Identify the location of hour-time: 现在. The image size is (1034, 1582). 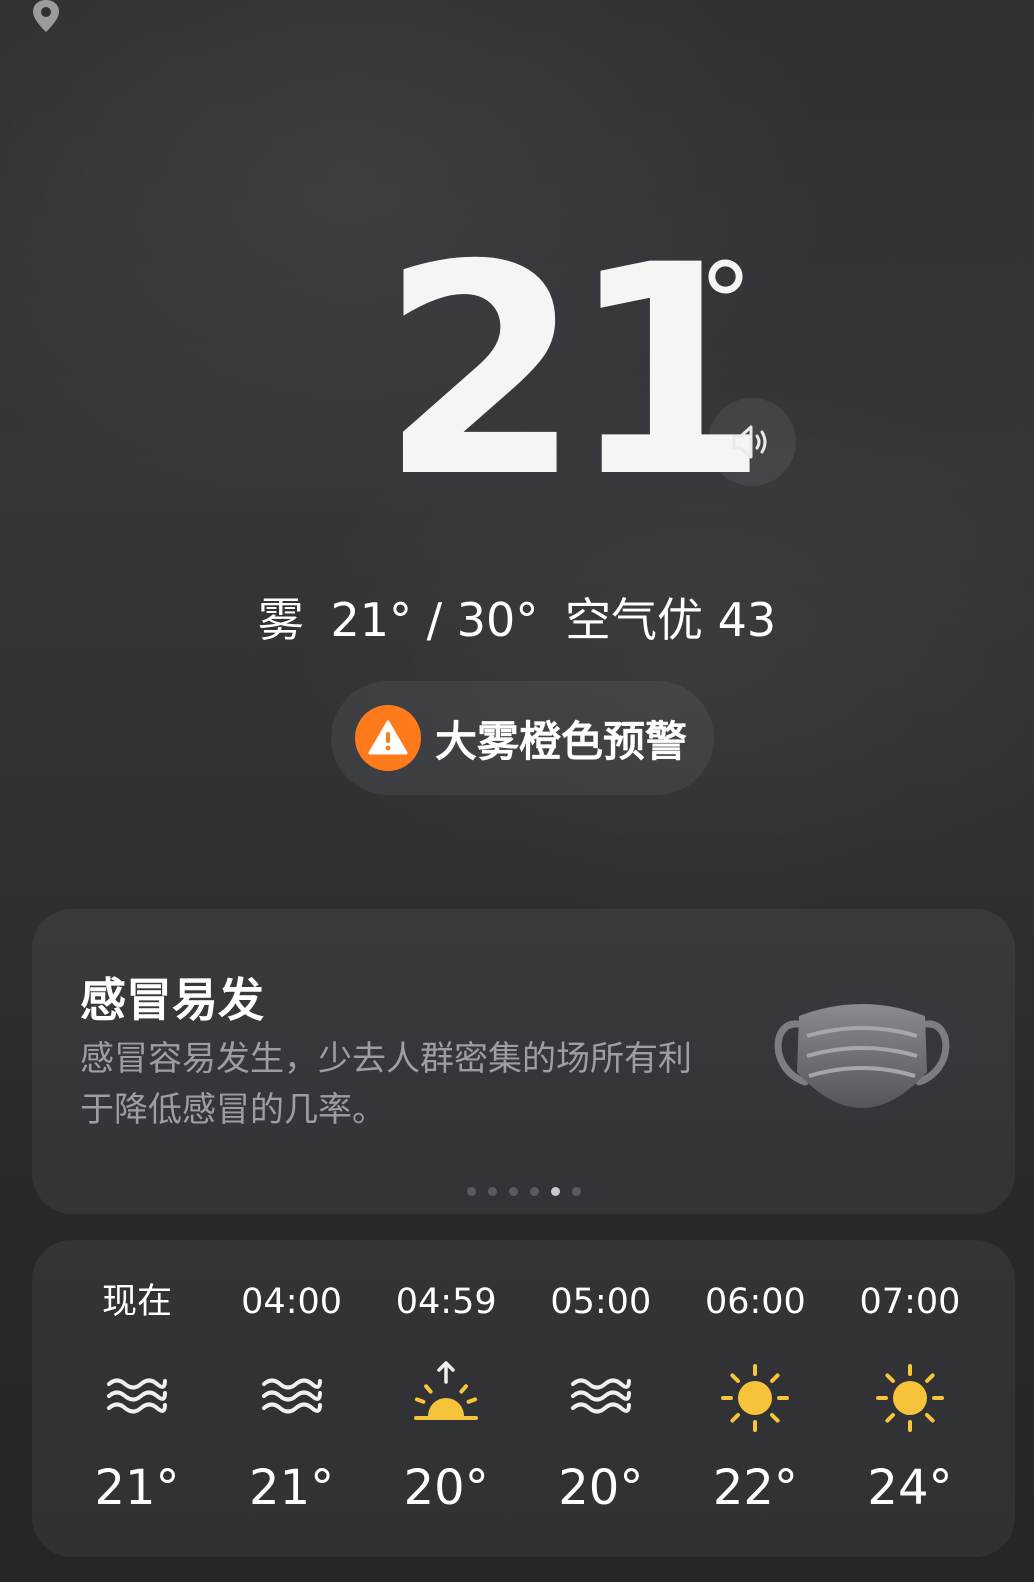
(136, 1302).